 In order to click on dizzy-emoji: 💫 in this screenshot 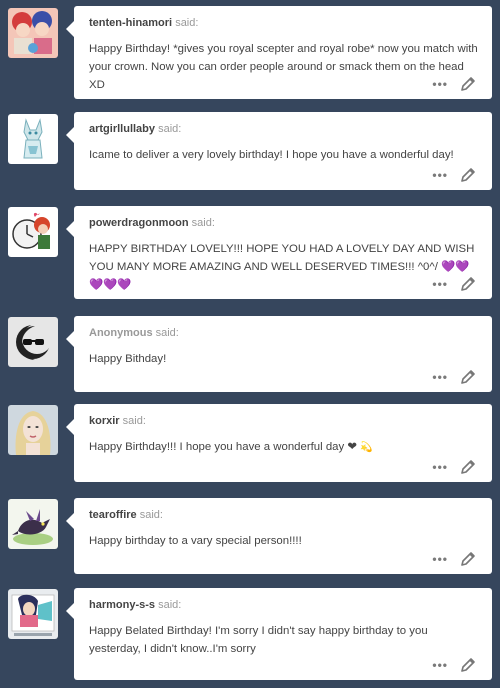, I will do `click(366, 447)`.